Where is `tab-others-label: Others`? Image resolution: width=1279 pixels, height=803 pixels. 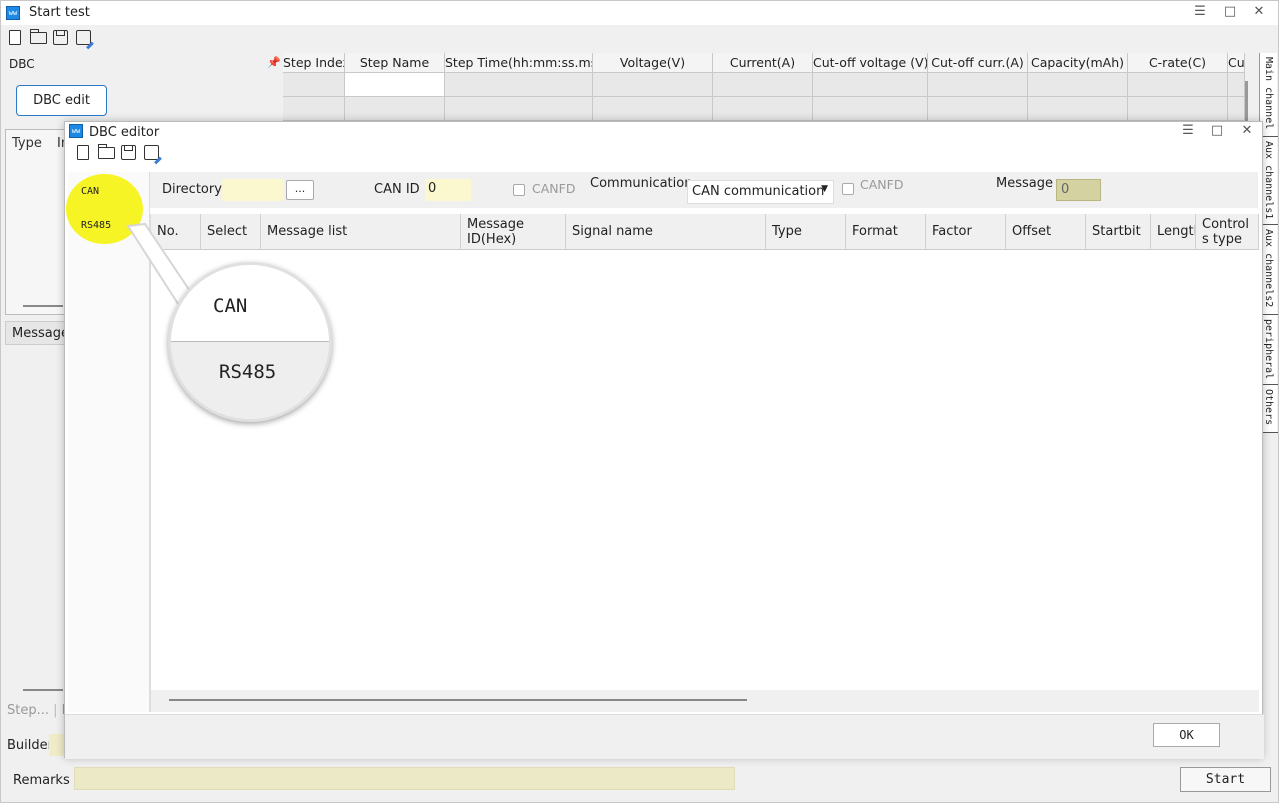 tab-others-label: Others is located at coordinates (1268, 407).